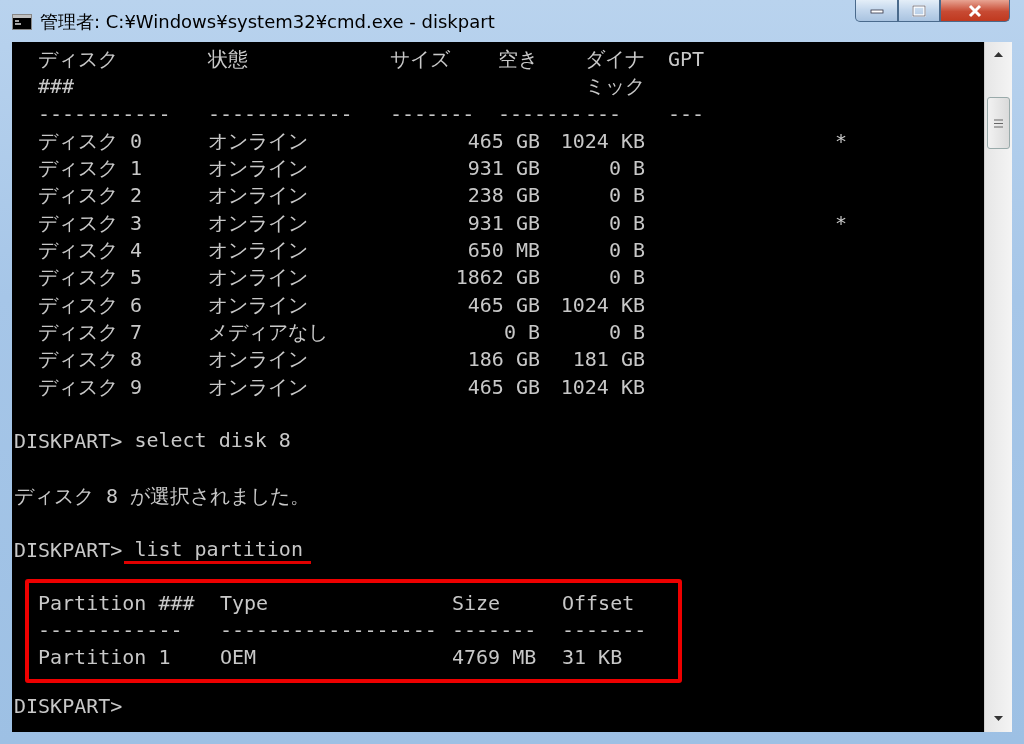  I want to click on column-header: Offset, so click(599, 603).